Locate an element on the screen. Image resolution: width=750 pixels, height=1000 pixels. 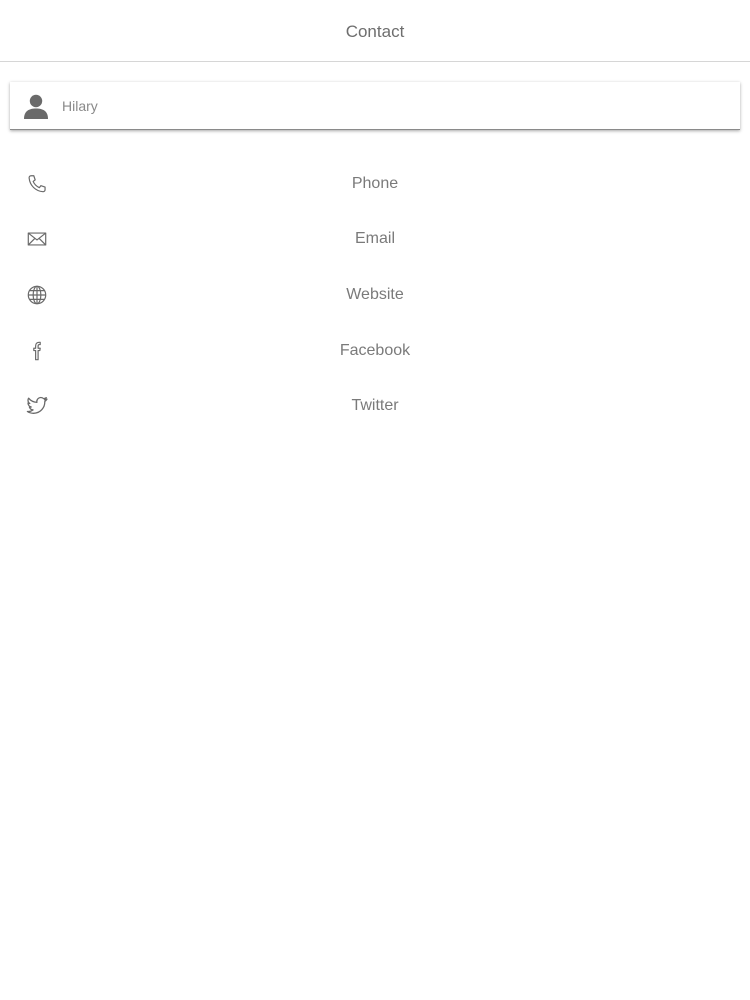
contact-card: Hilary is located at coordinates (375, 106).